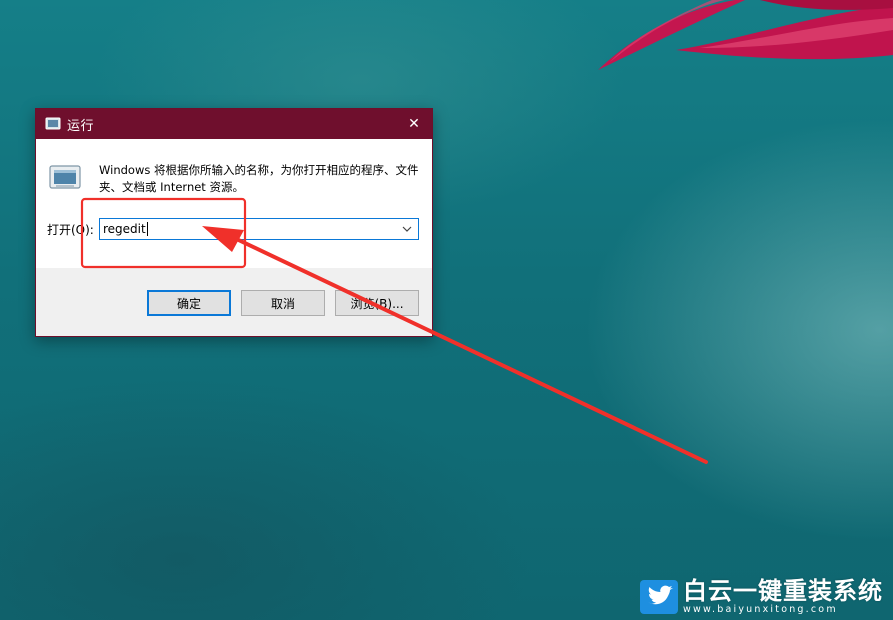  Describe the element at coordinates (65, 177) in the screenshot. I see `run-program-icon` at that location.